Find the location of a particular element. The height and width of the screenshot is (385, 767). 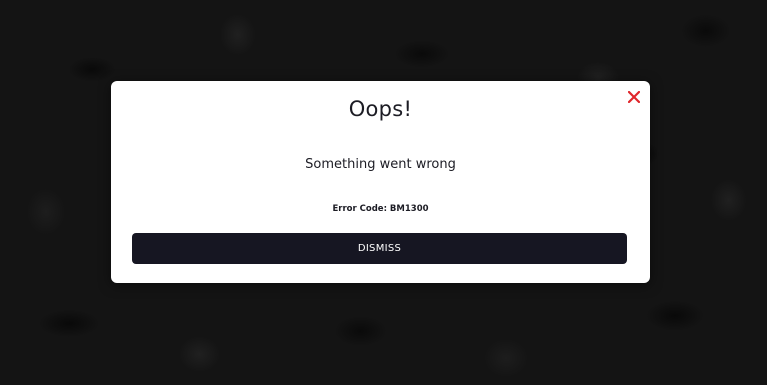

dialog-message: Something went wrong is located at coordinates (380, 164).